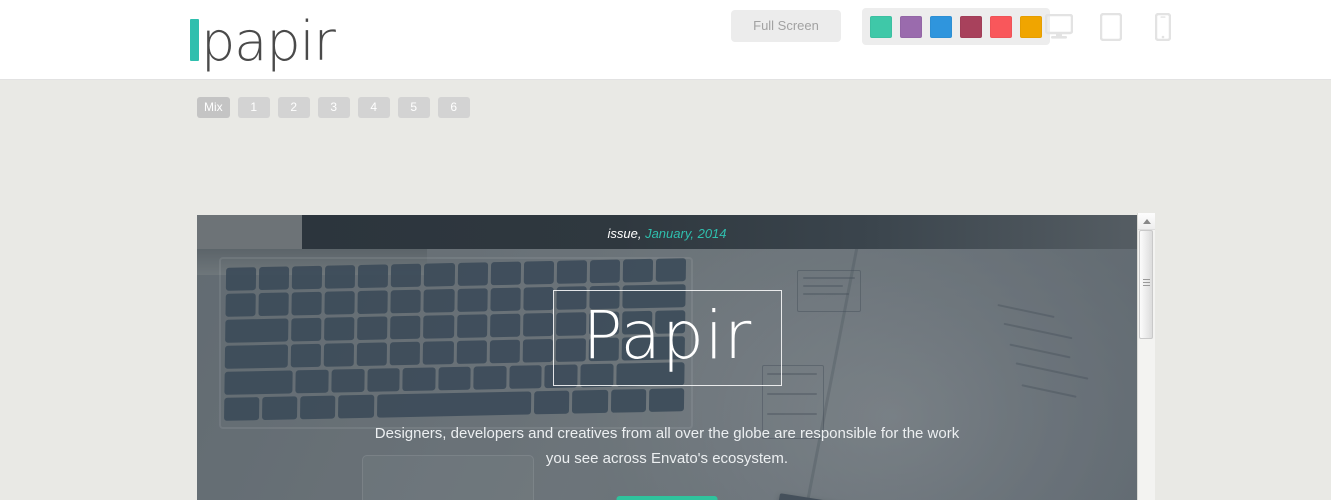  Describe the element at coordinates (413, 107) in the screenshot. I see `tab-5: 5` at that location.